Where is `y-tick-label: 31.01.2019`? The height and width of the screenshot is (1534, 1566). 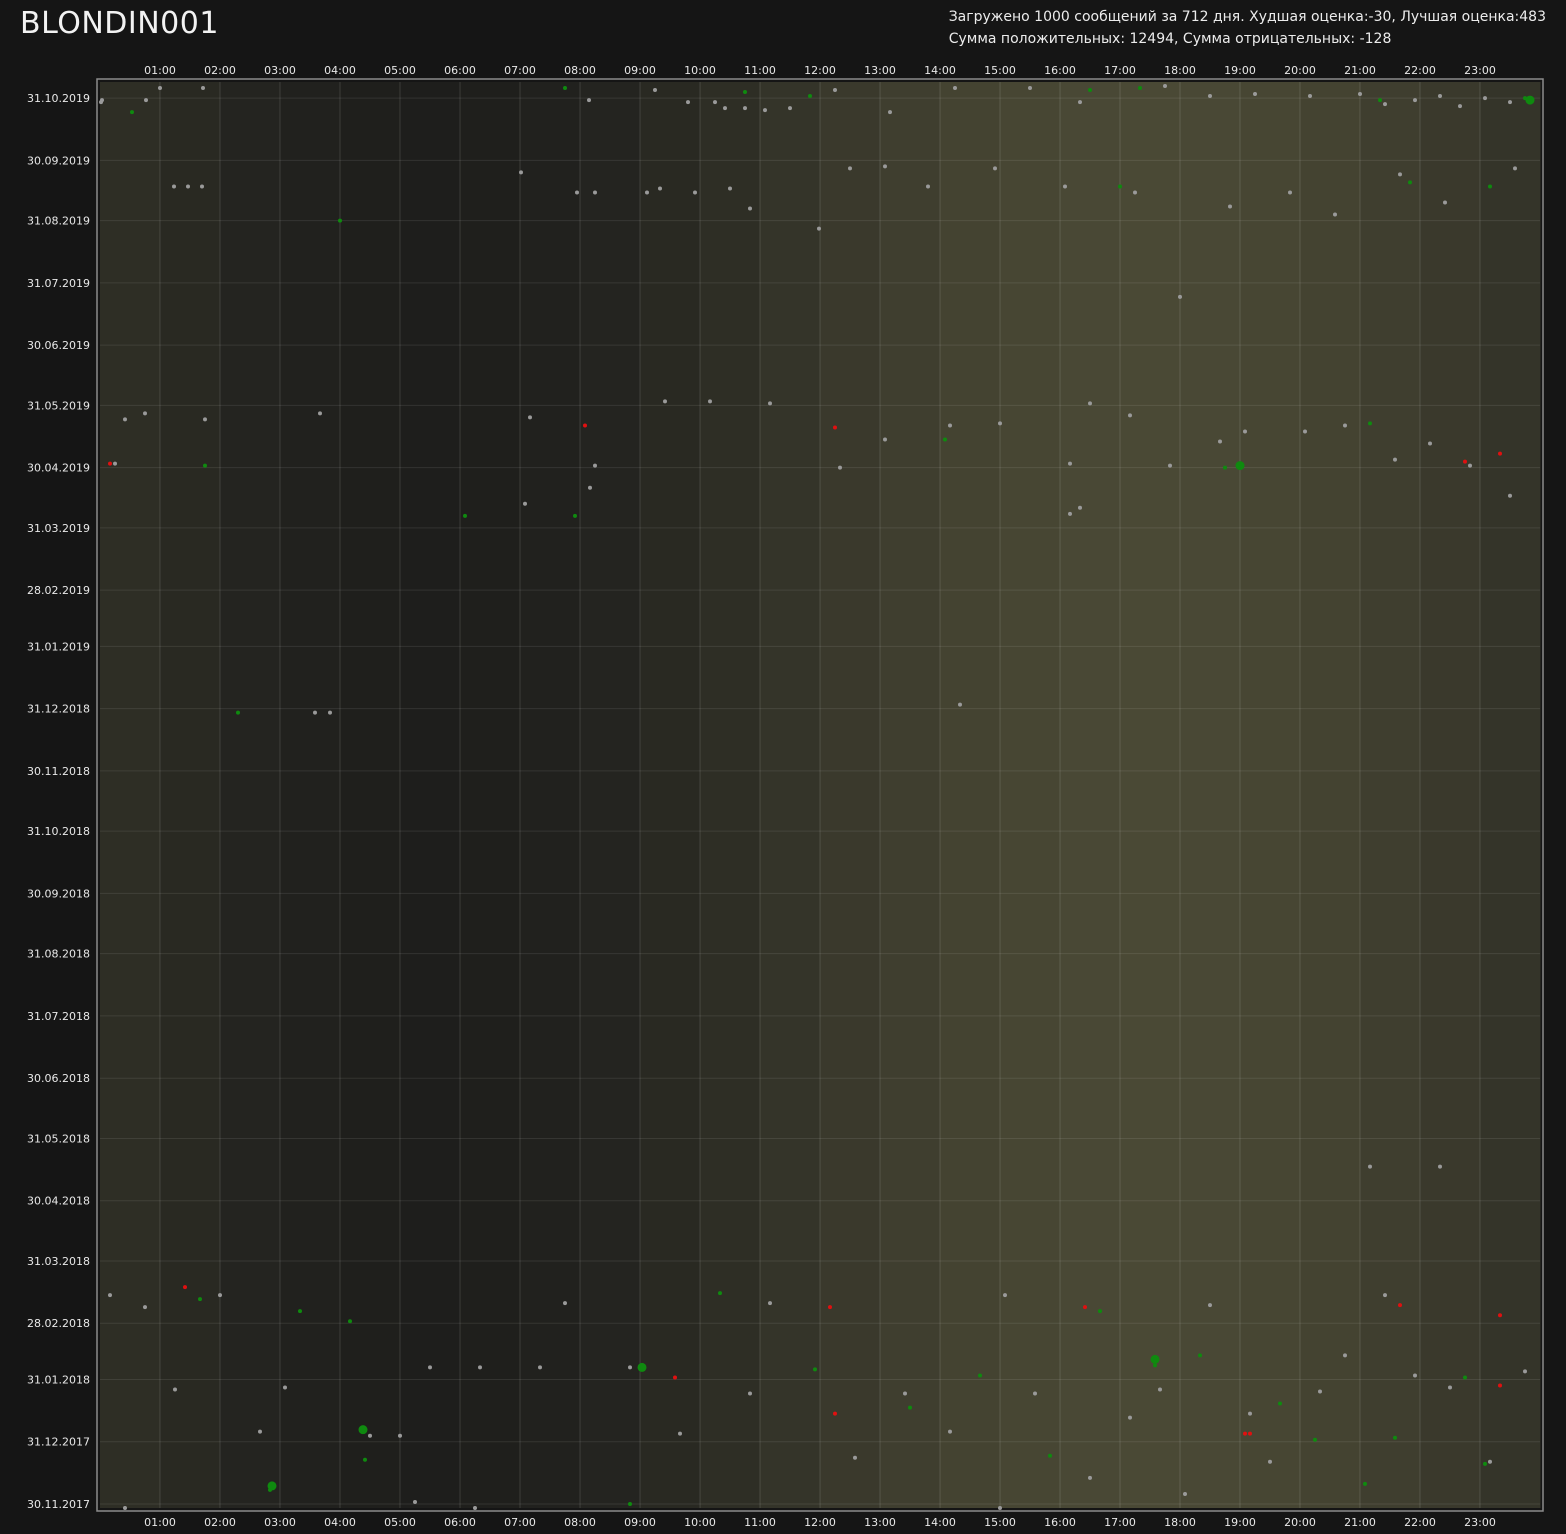 y-tick-label: 31.01.2019 is located at coordinates (58, 646).